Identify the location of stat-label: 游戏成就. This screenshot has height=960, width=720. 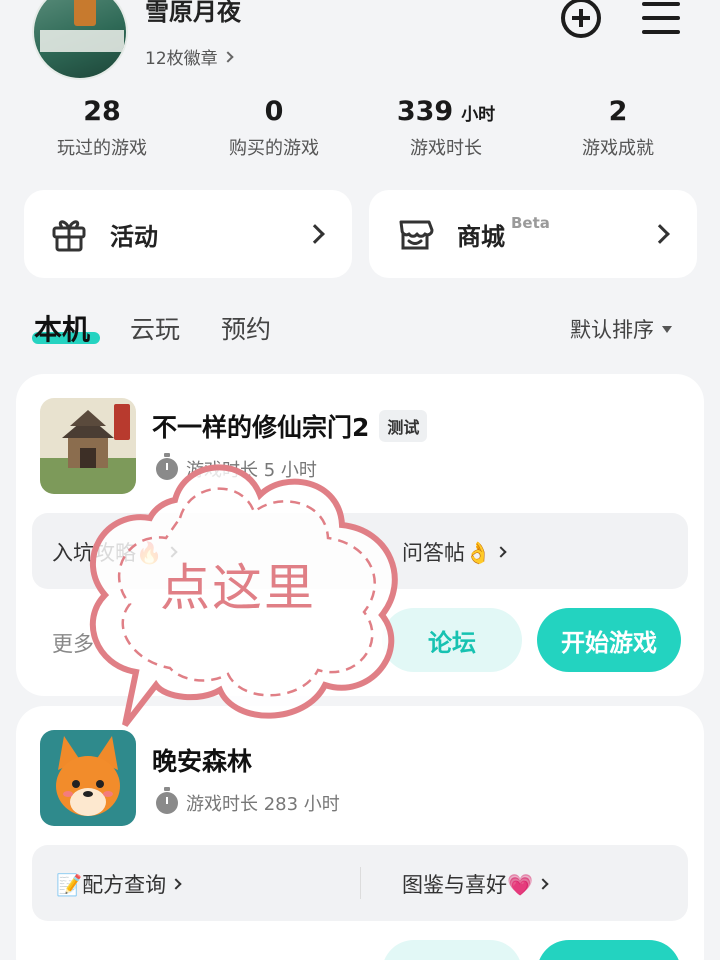
(618, 148).